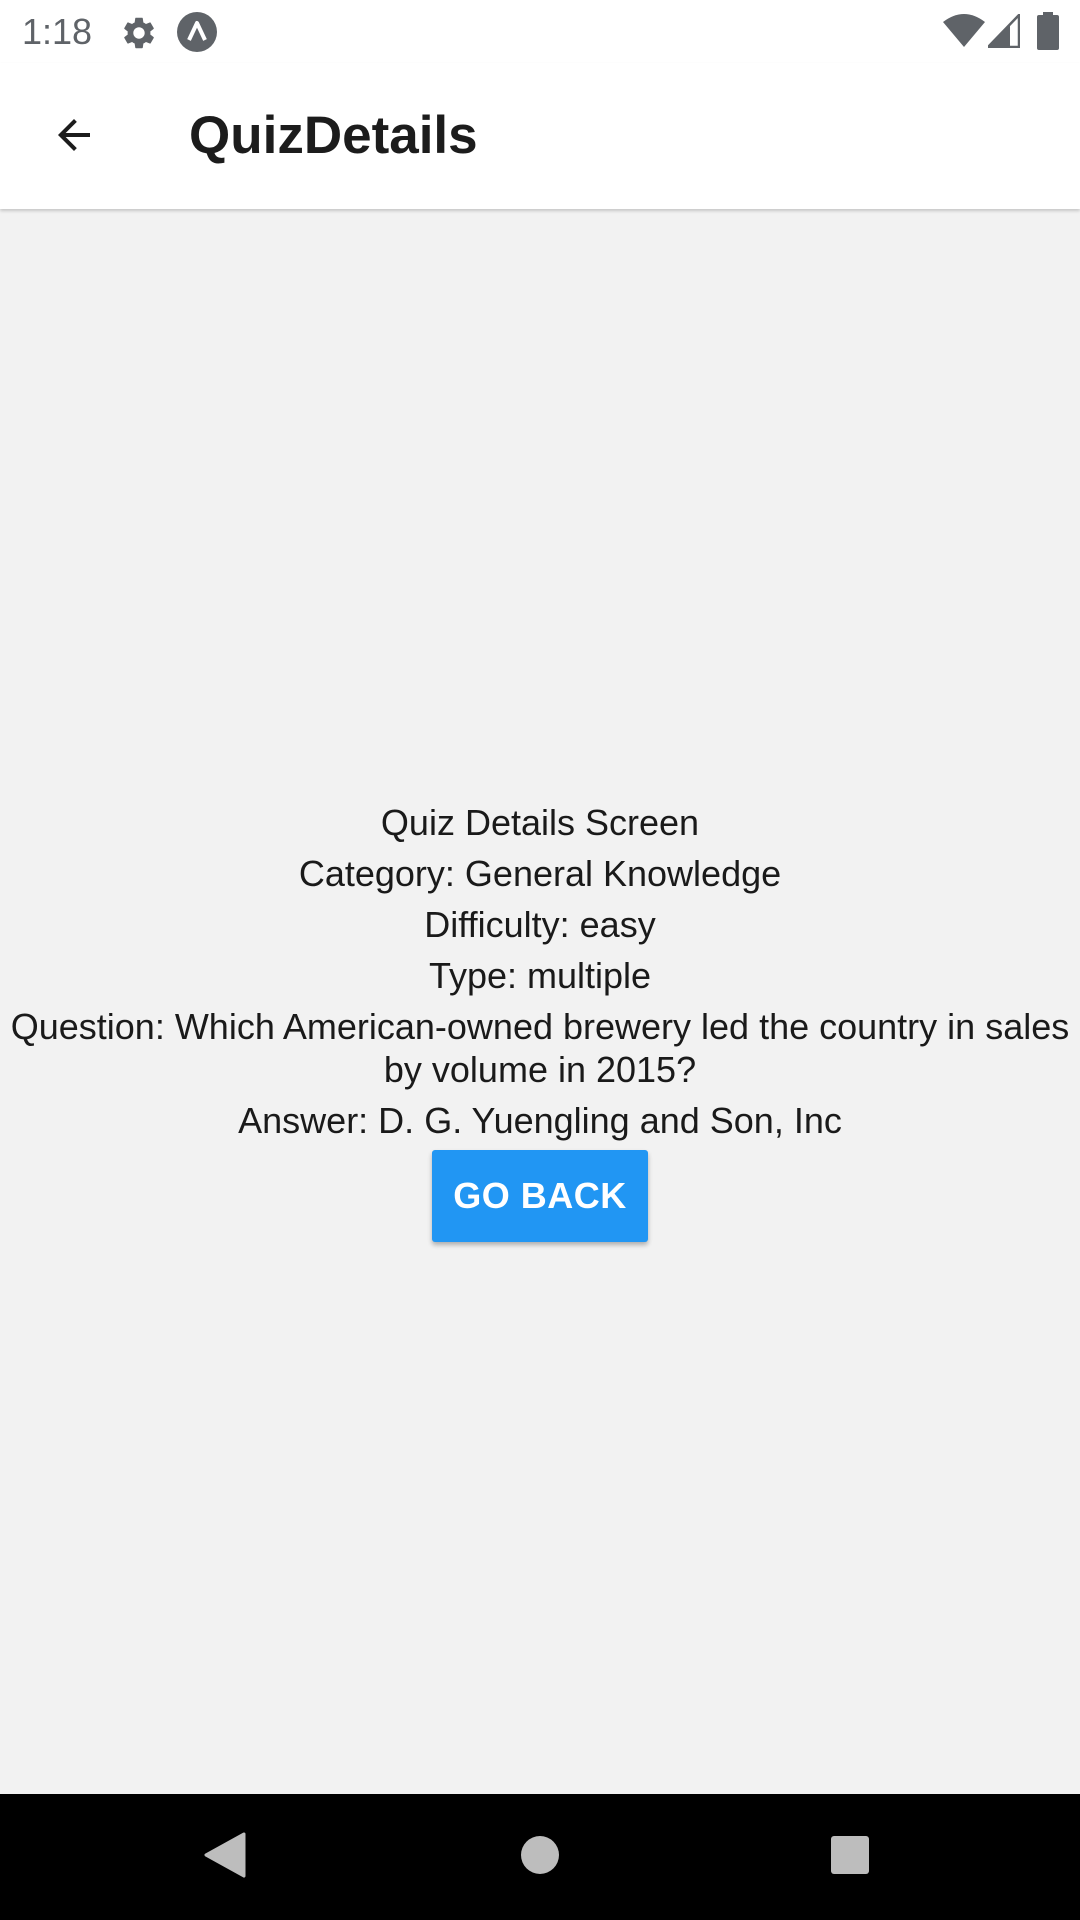  I want to click on nav-back-button, so click(225, 1857).